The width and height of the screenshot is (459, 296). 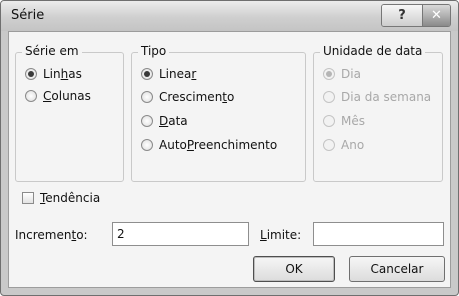 I want to click on radio-linear-dot, so click(x=147, y=74).